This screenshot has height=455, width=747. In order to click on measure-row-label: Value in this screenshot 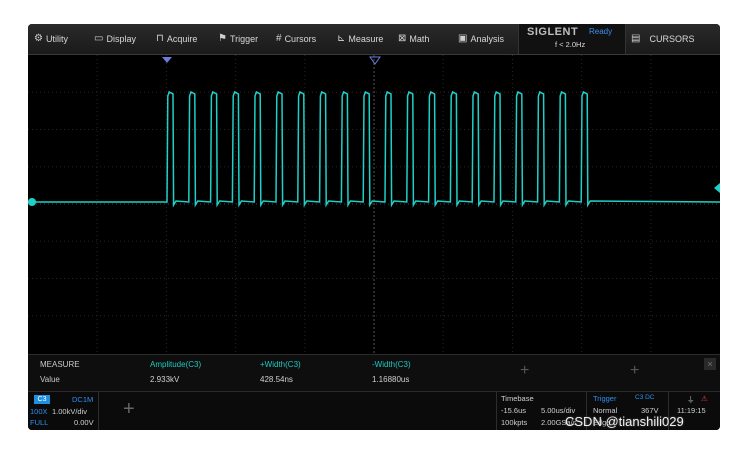, I will do `click(50, 379)`.